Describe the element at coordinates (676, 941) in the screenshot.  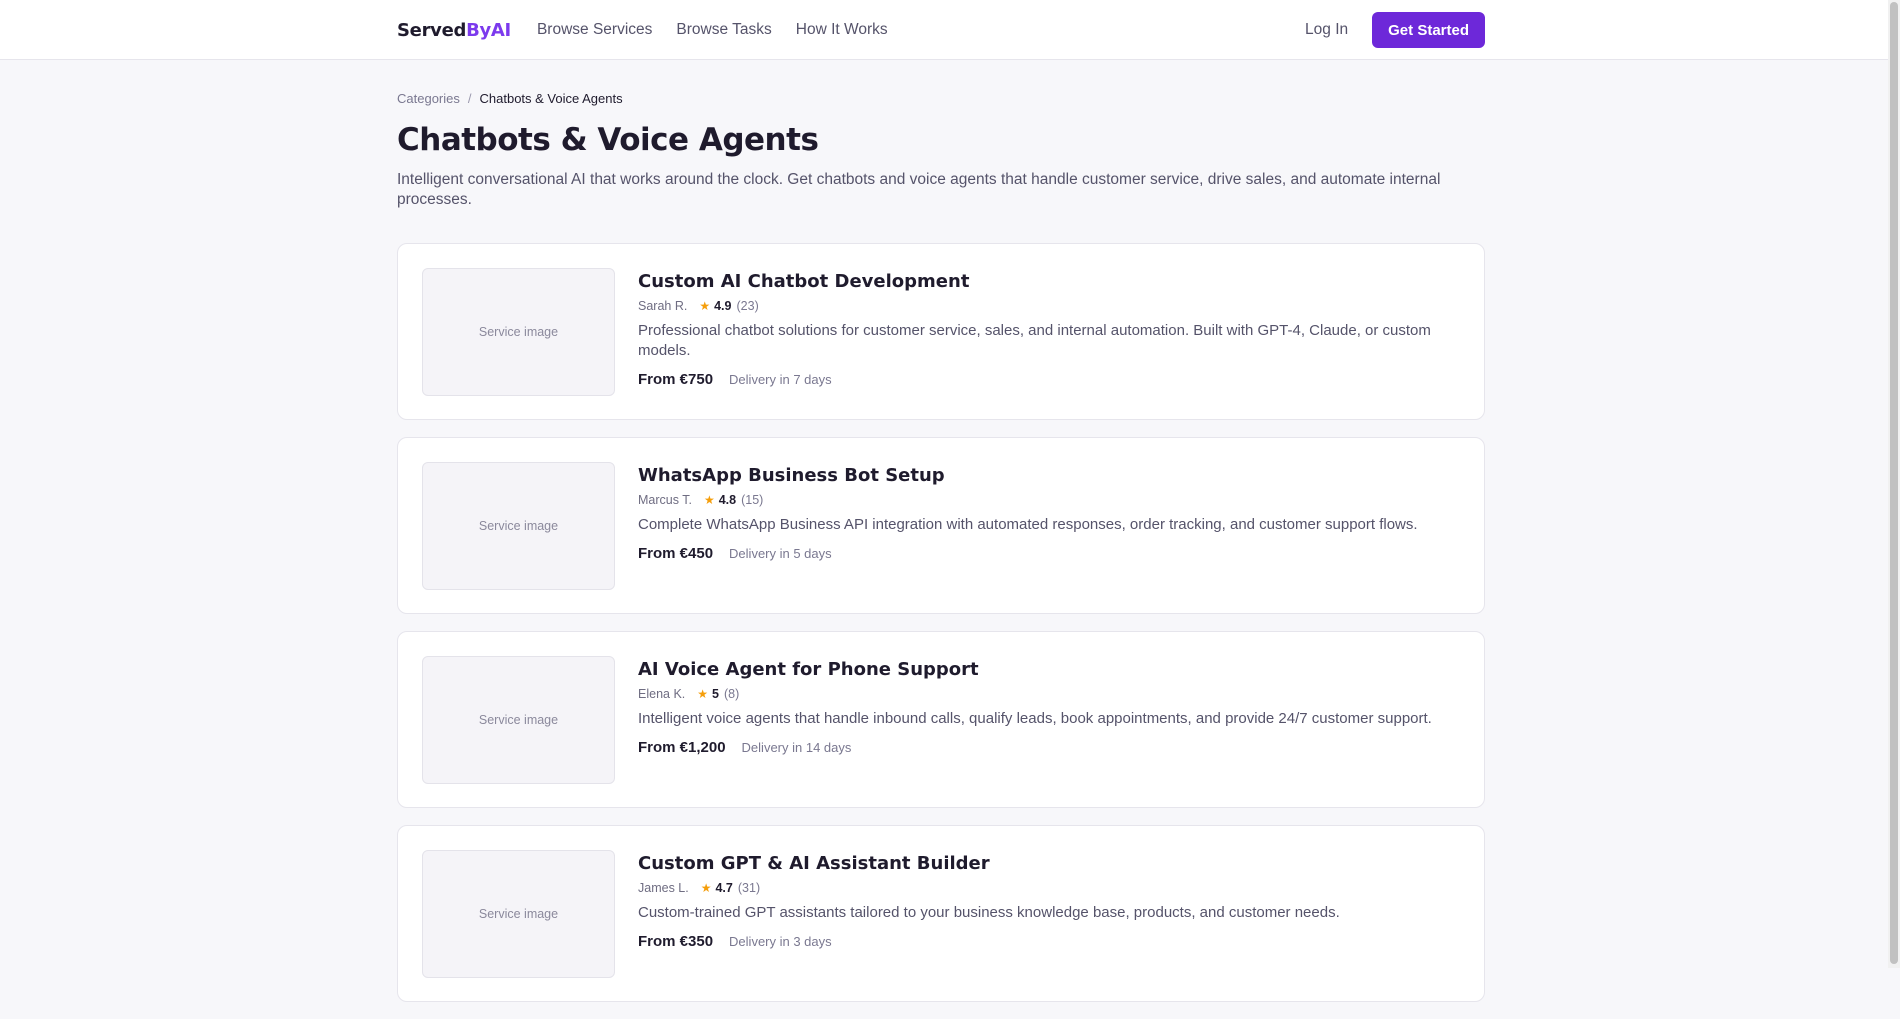
I see `service-price: From €350` at that location.